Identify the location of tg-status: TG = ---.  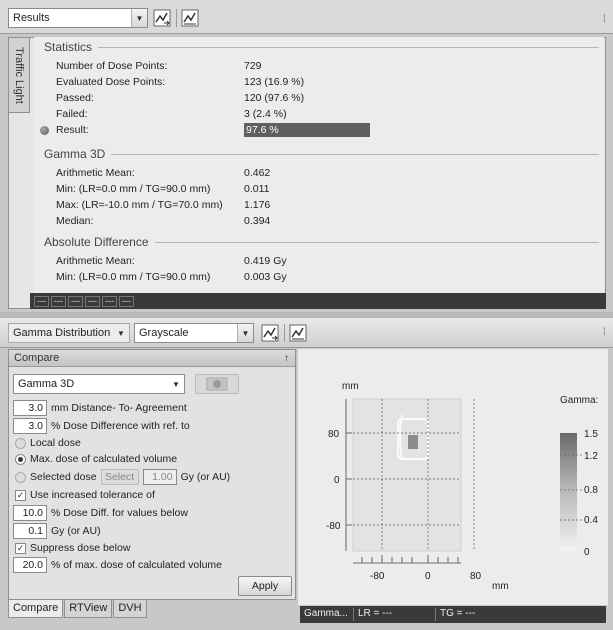
(458, 613).